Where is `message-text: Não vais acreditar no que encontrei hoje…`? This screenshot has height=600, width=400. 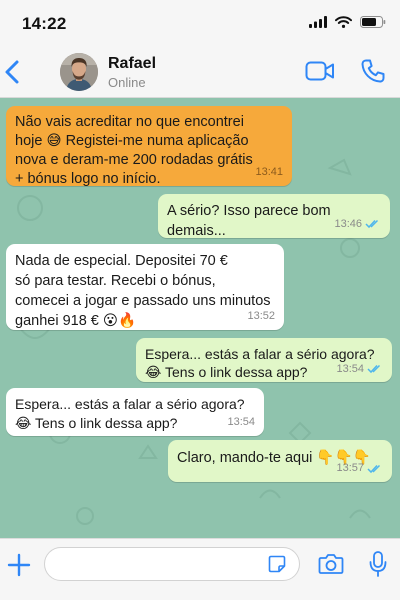
message-text: Não vais acreditar no que encontrei hoje… is located at coordinates (134, 150).